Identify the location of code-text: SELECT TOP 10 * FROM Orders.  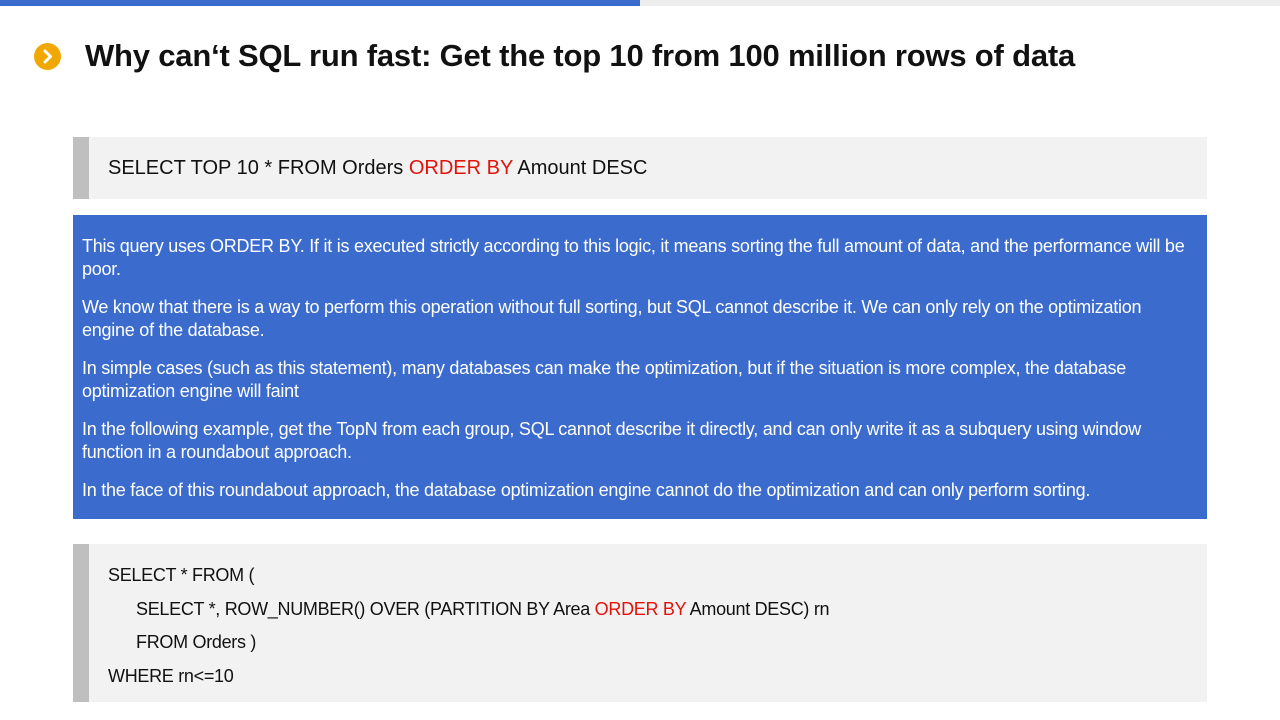
(258, 168).